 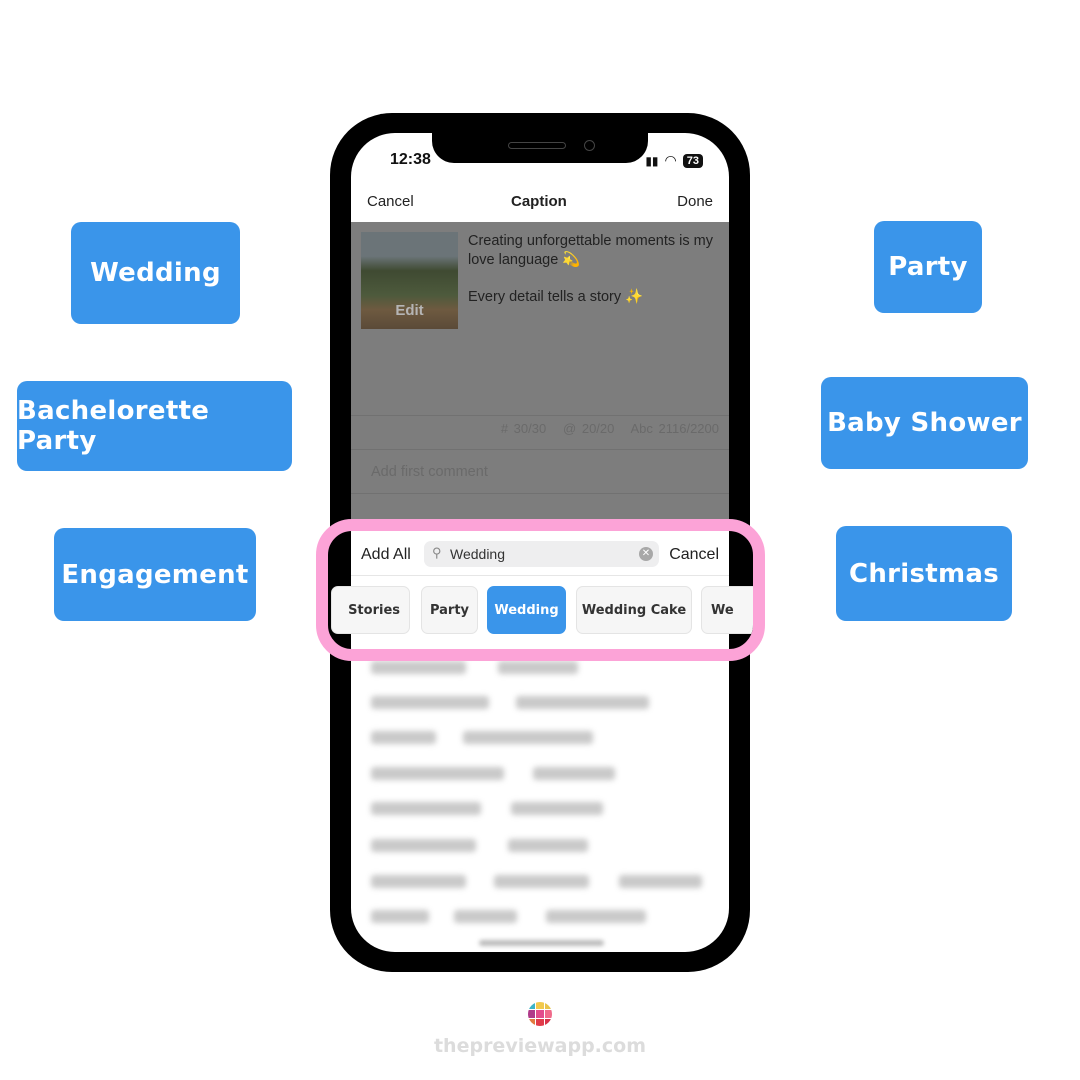 I want to click on signal-icon: ▮▮, so click(x=652, y=160).